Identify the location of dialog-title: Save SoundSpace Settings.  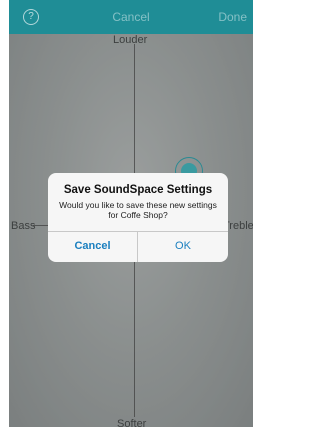
(138, 190).